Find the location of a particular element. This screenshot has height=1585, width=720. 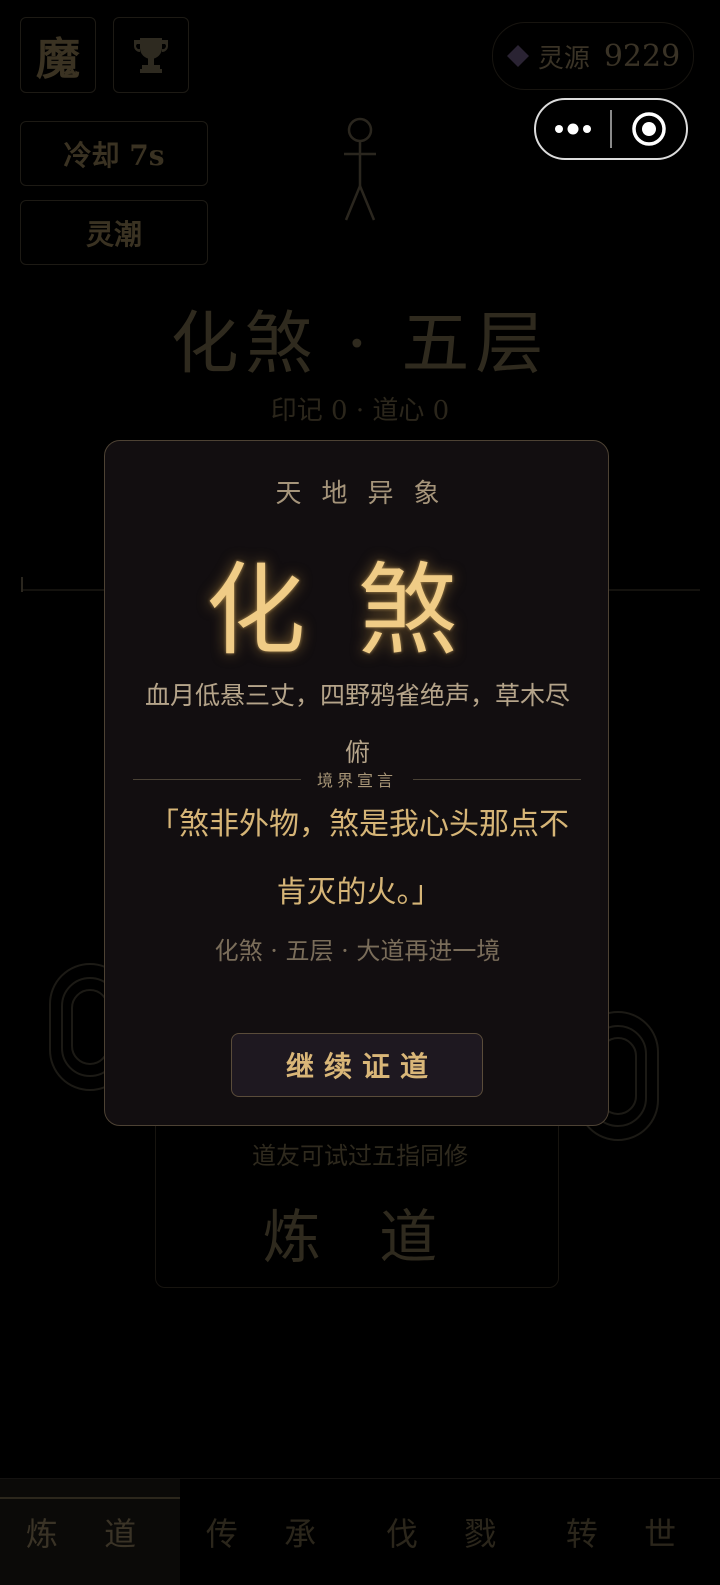

resource-counter: 灵源 9229 is located at coordinates (593, 56).